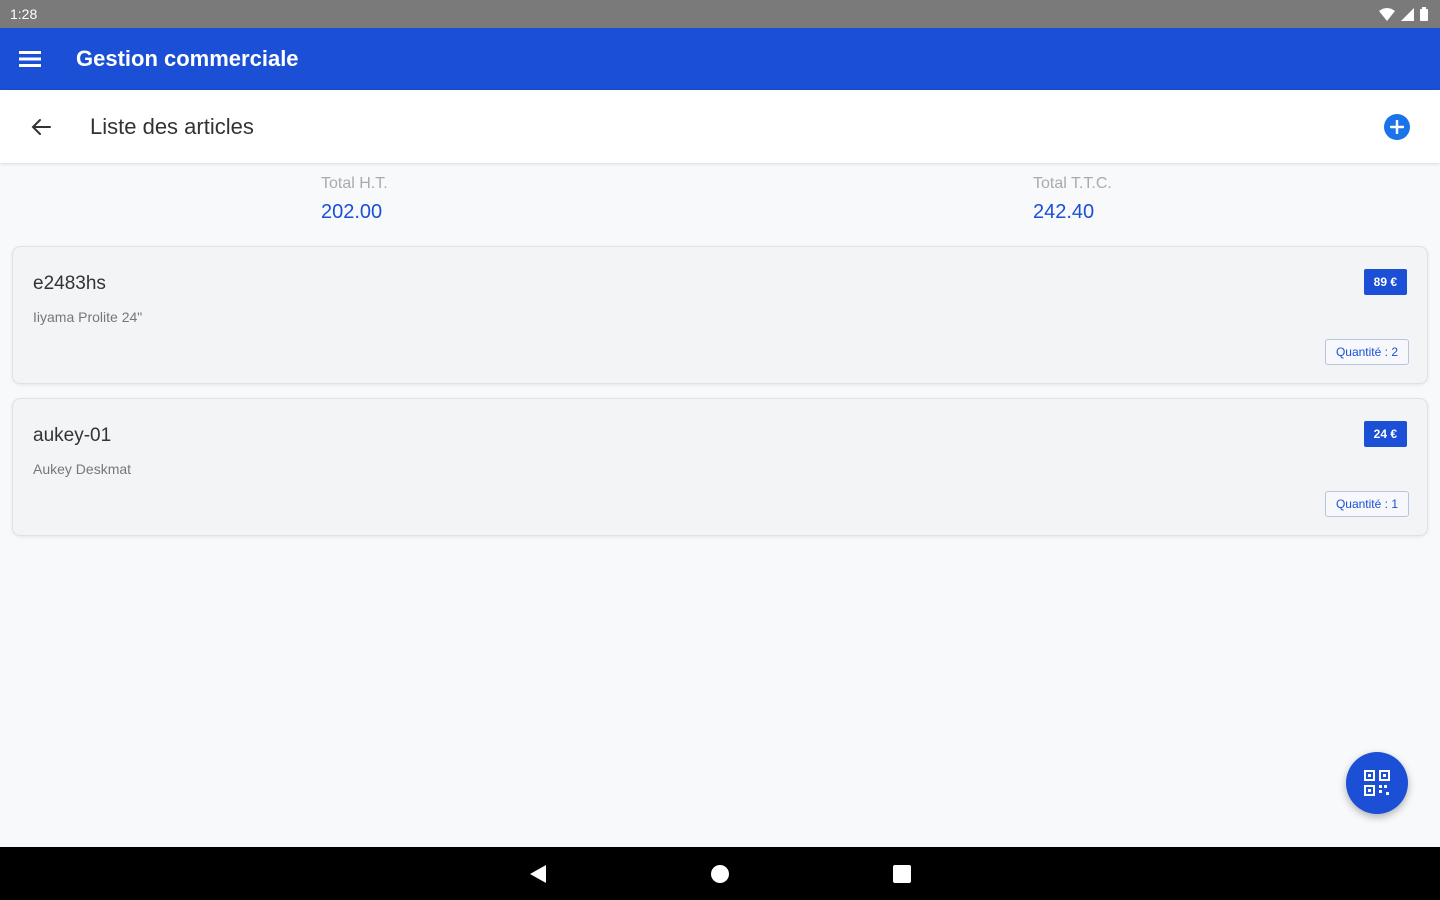 The image size is (1440, 900). I want to click on circle-home-icon, so click(720, 874).